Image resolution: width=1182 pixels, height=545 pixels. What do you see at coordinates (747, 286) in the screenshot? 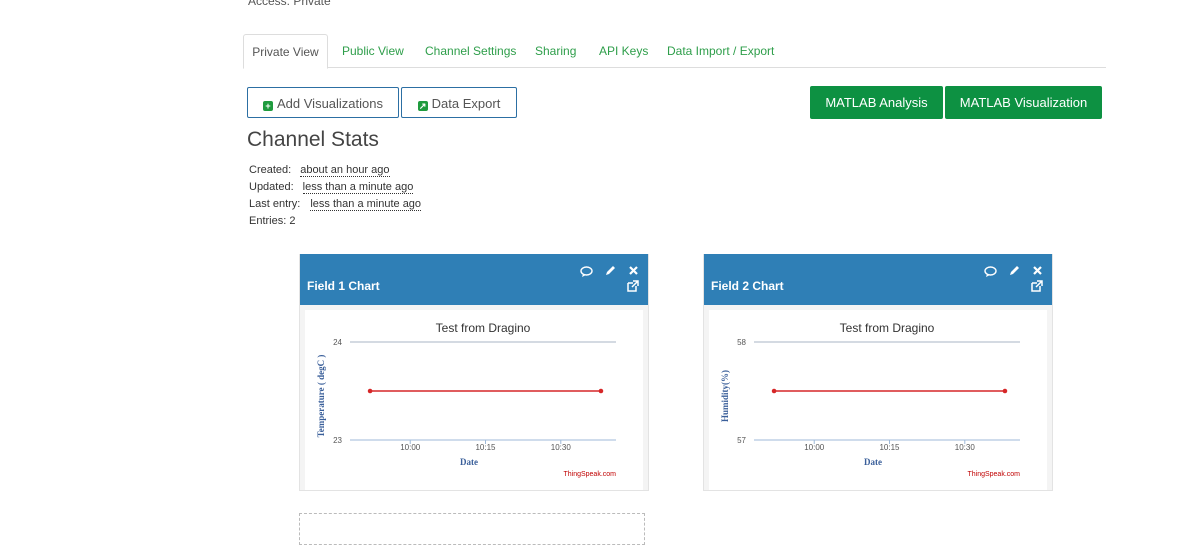
I see `panel-title: Field 2 Chart` at bounding box center [747, 286].